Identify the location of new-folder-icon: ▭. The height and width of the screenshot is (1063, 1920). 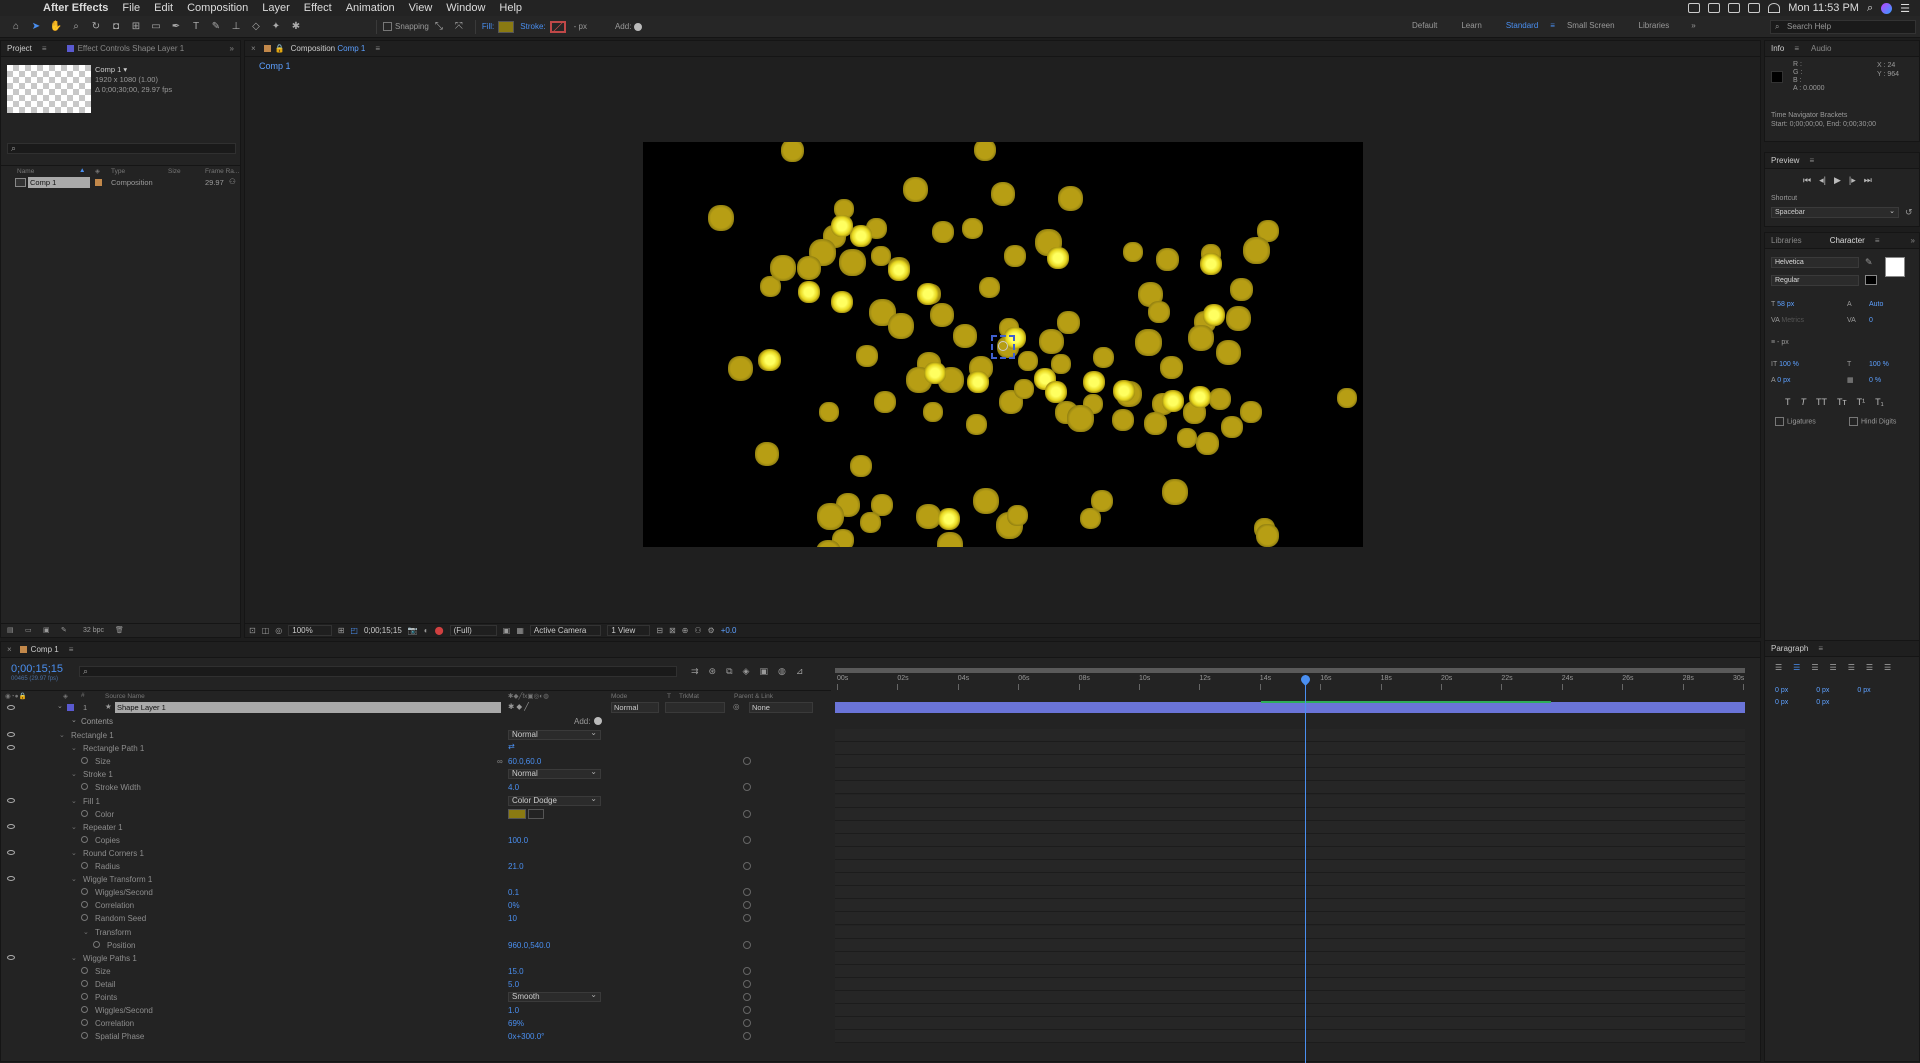
(28, 630).